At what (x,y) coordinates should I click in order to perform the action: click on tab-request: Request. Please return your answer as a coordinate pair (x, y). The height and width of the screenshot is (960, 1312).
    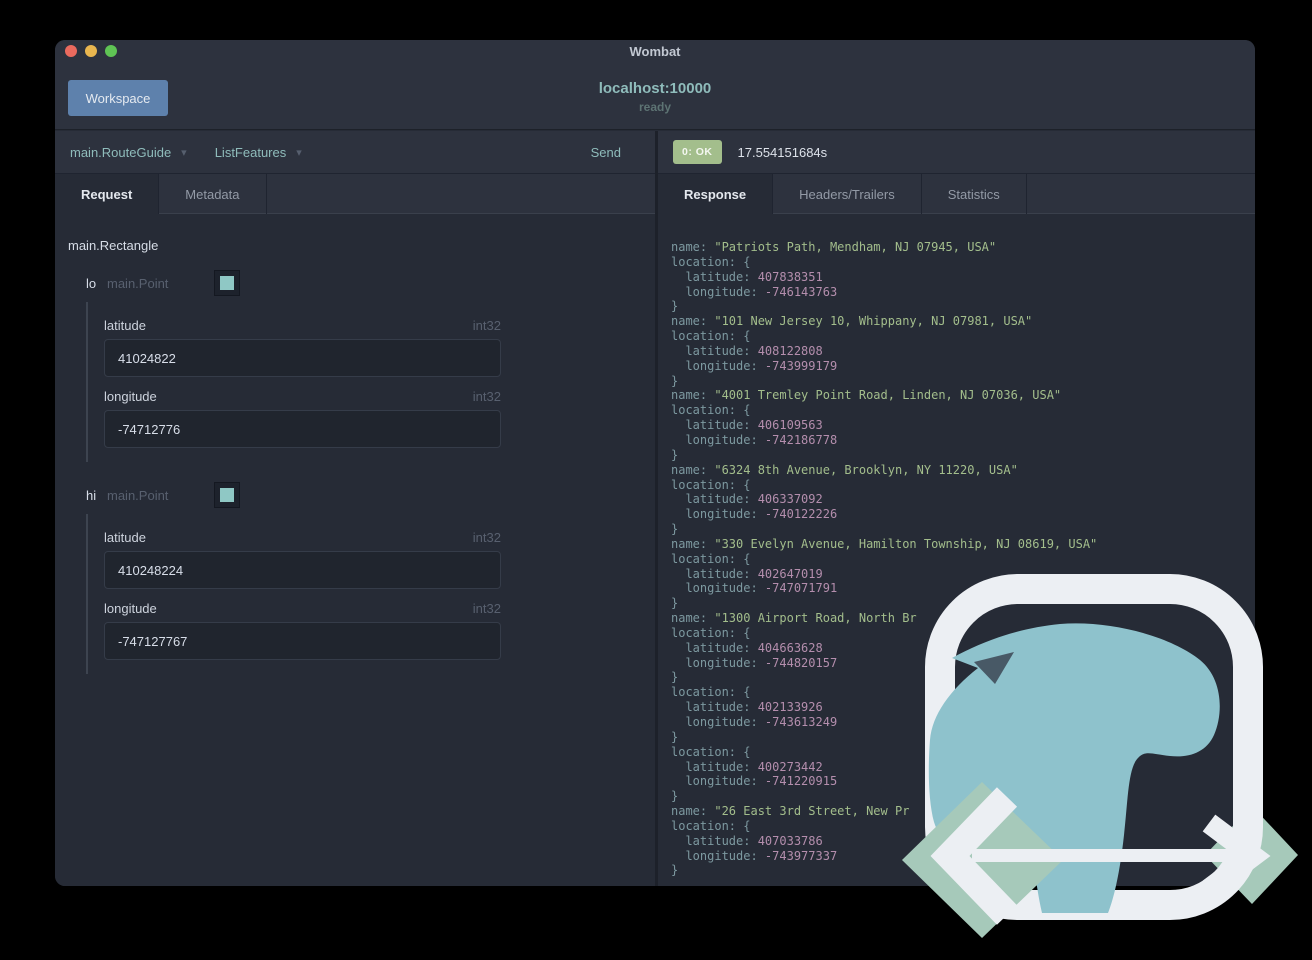
    Looking at the image, I should click on (107, 194).